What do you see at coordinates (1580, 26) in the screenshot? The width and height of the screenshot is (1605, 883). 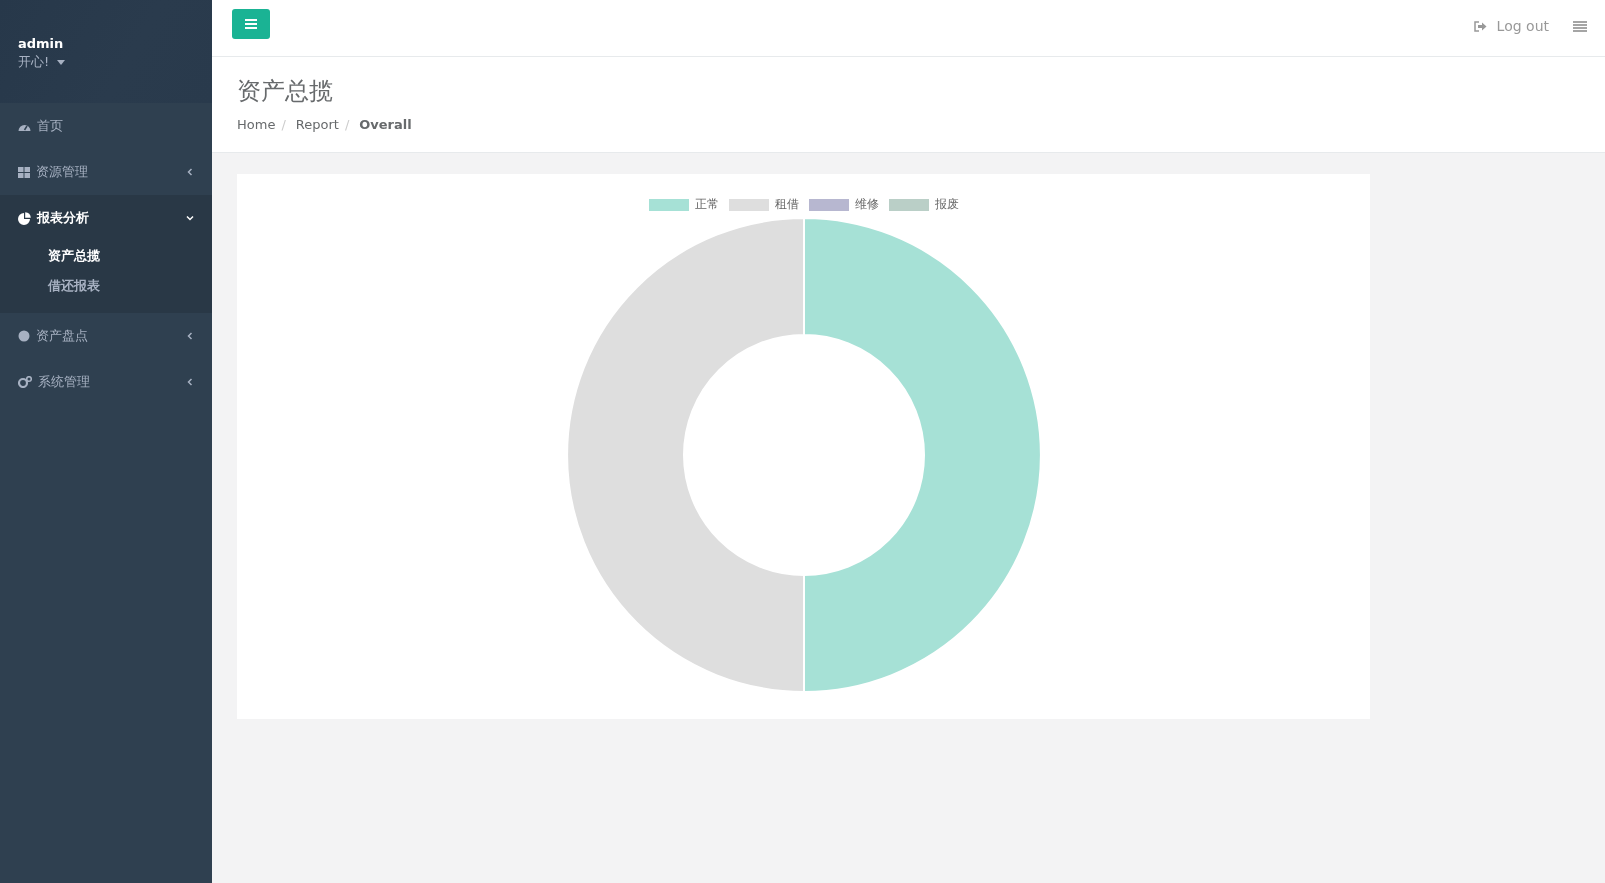 I see `list-icon` at bounding box center [1580, 26].